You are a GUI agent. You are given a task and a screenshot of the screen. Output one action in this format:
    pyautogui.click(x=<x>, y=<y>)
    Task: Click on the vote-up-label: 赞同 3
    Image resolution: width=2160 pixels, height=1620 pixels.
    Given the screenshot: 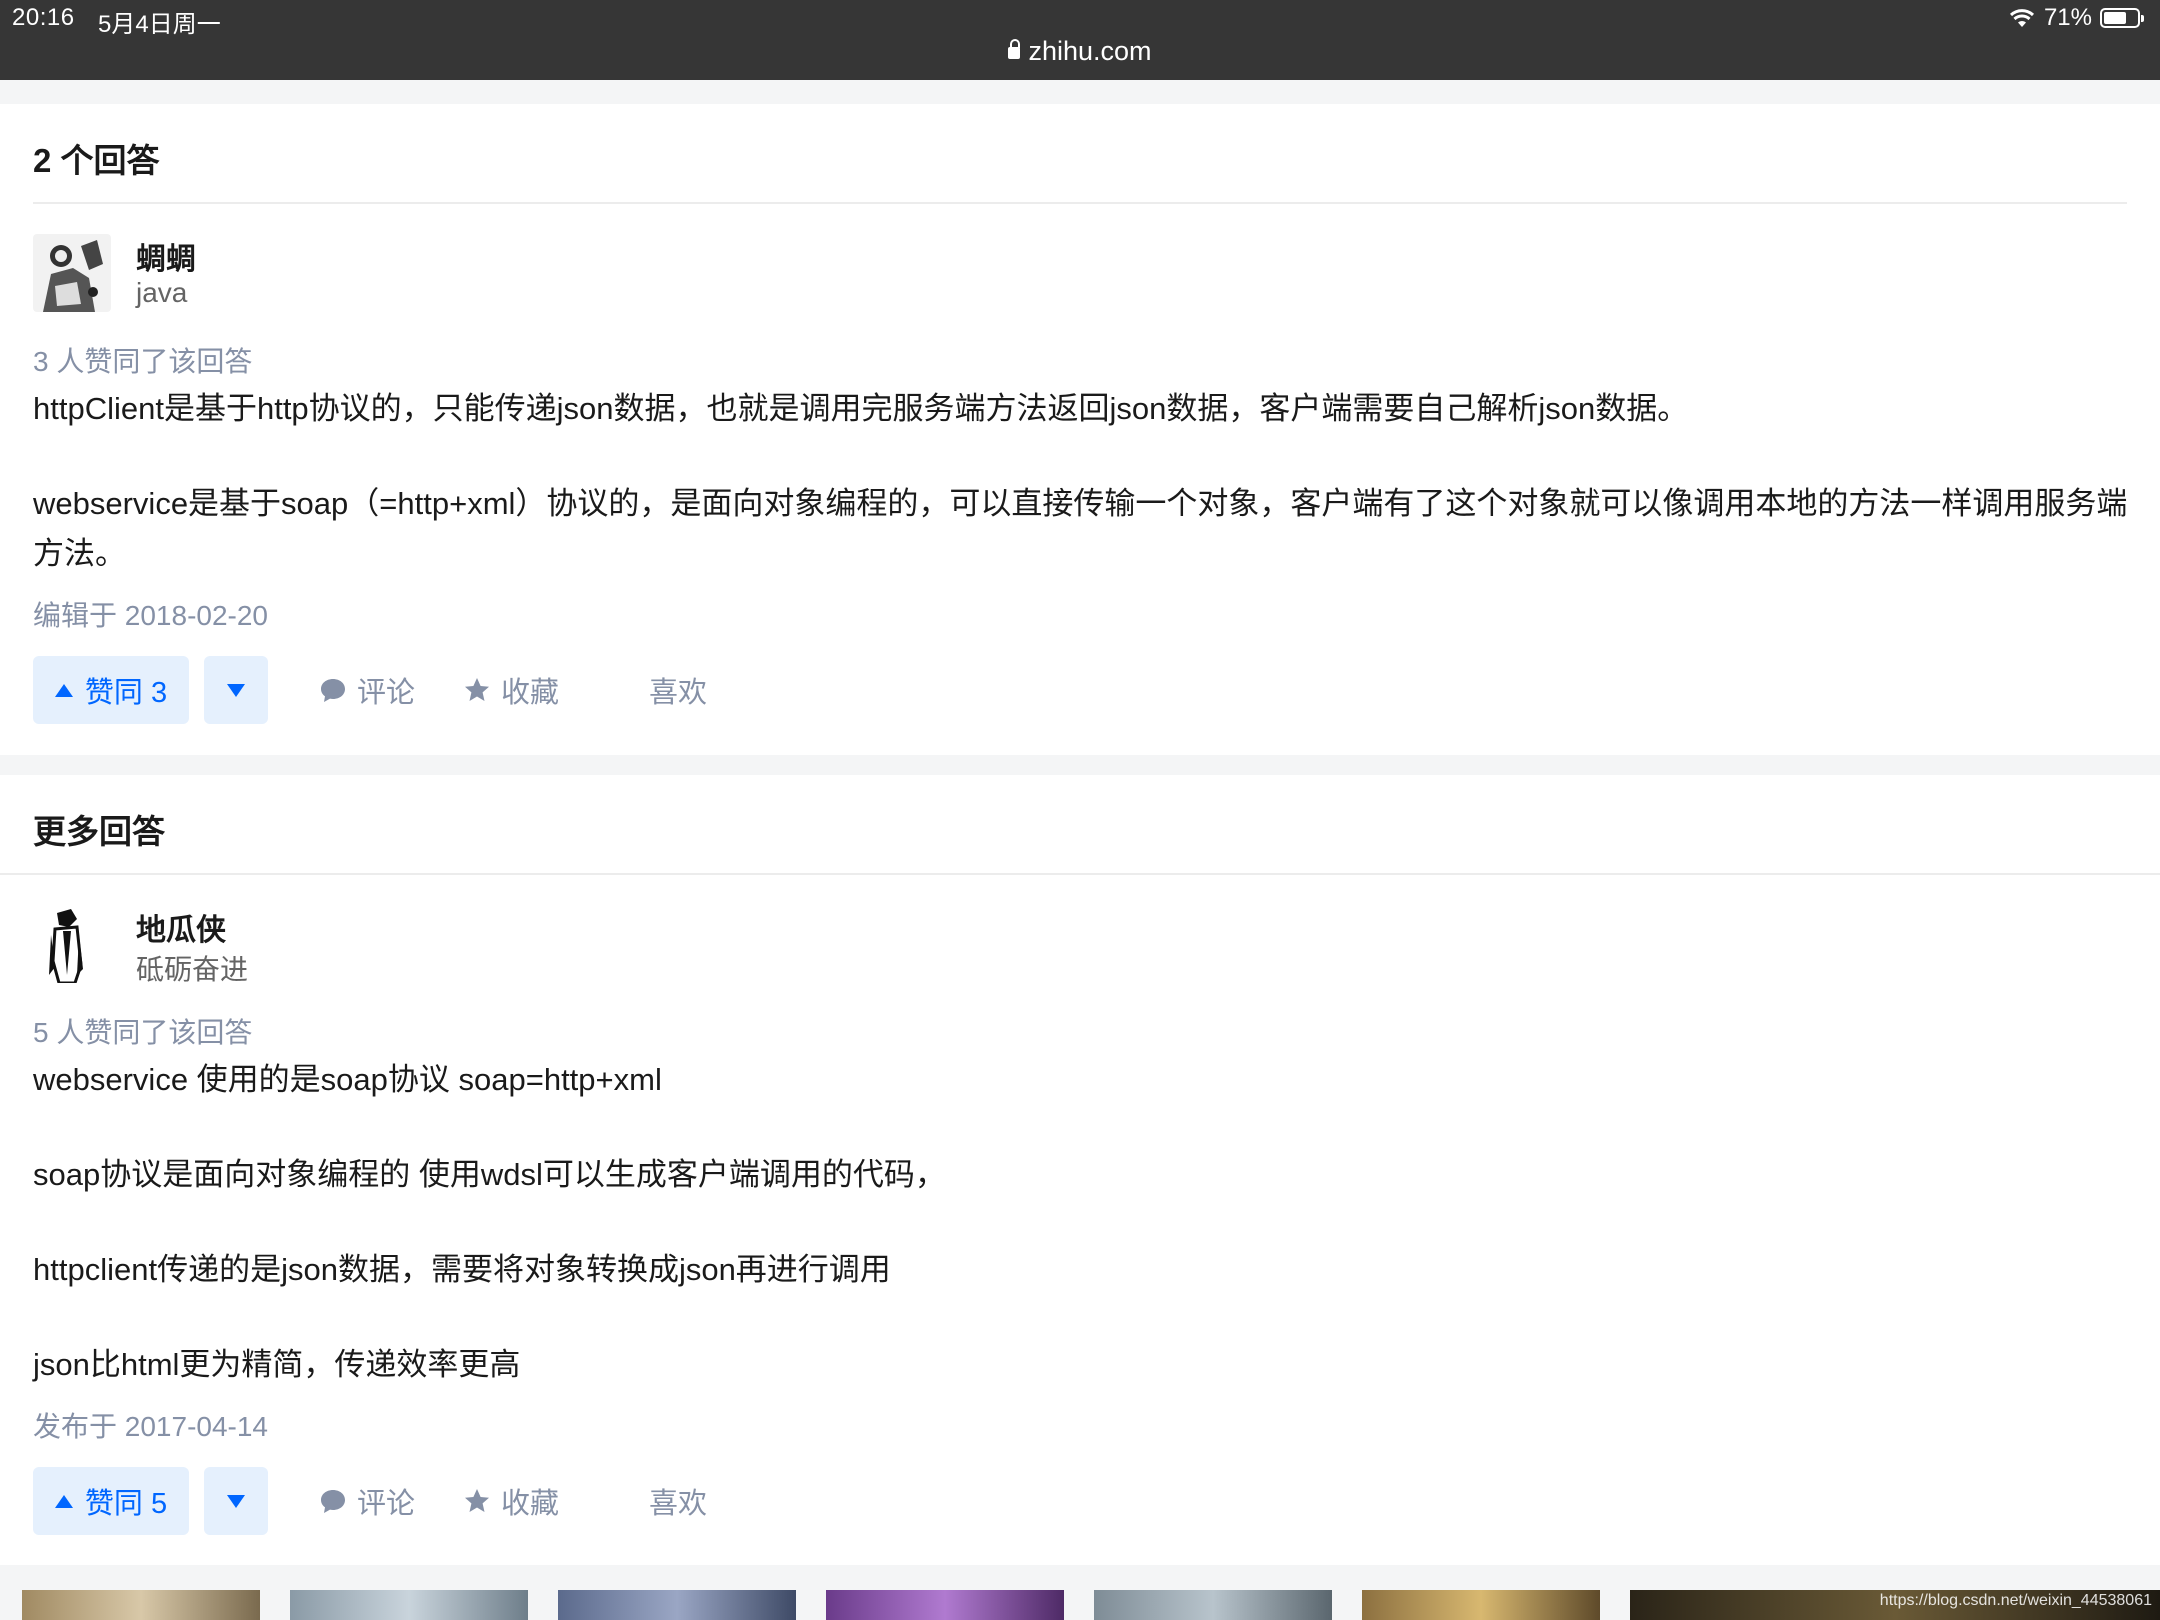 What is the action you would take?
    pyautogui.click(x=126, y=693)
    